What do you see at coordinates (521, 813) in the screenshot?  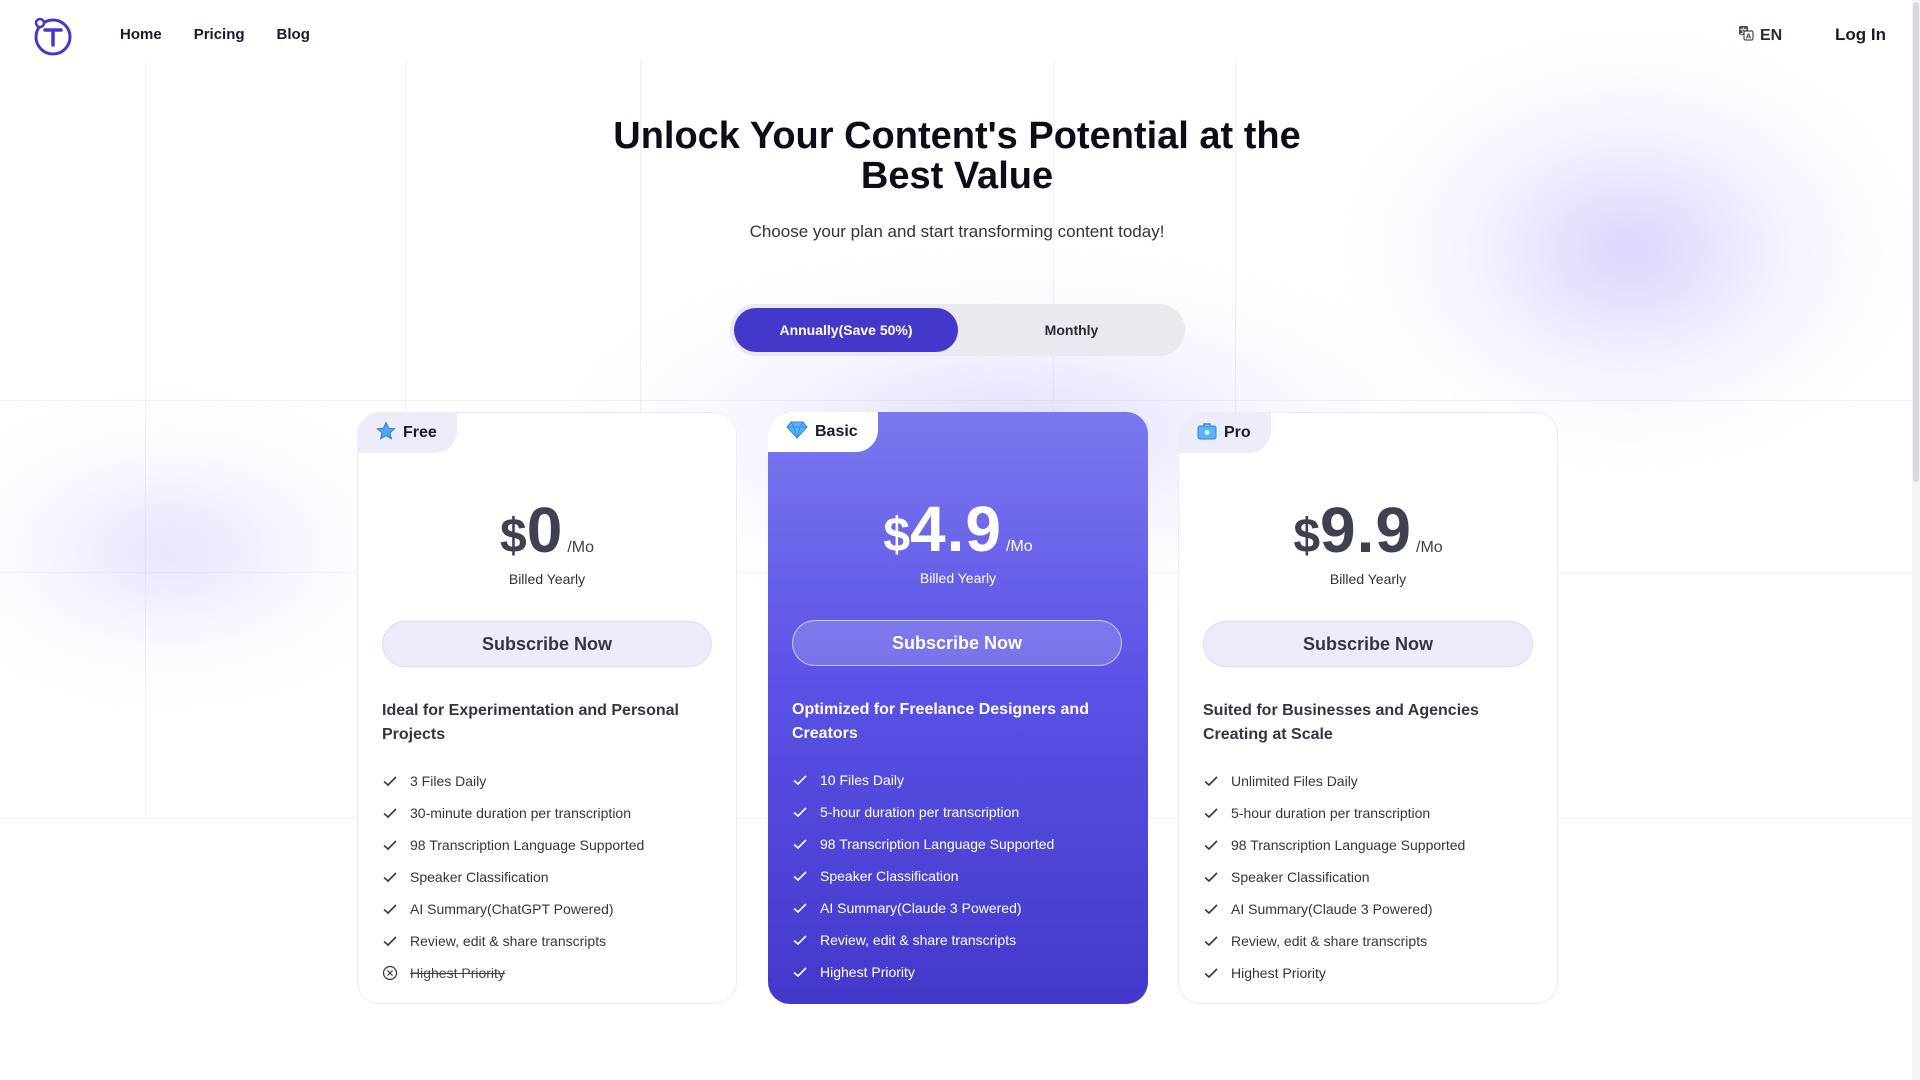 I see `feature-text: 30-minute duration per transcription` at bounding box center [521, 813].